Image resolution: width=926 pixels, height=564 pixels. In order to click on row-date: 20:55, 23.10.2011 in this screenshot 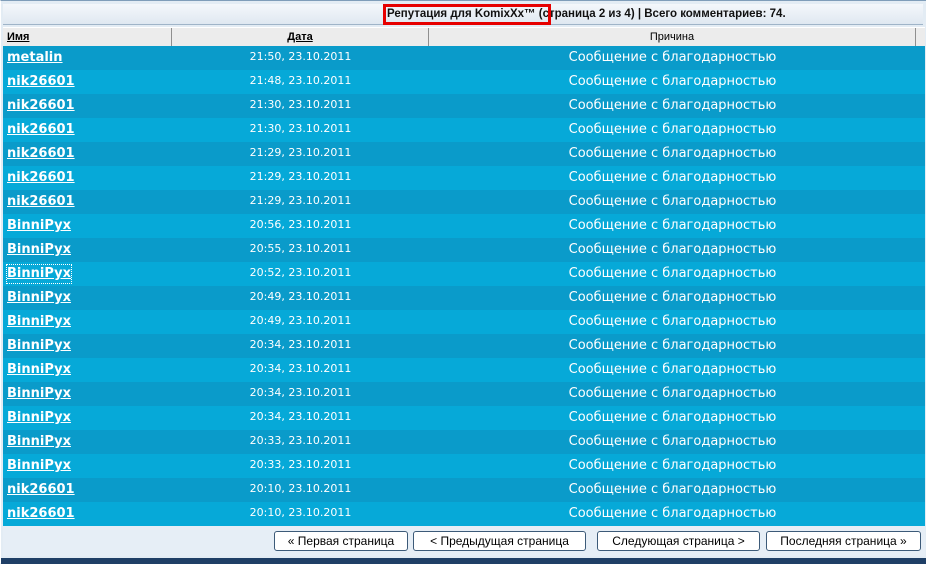, I will do `click(300, 248)`.